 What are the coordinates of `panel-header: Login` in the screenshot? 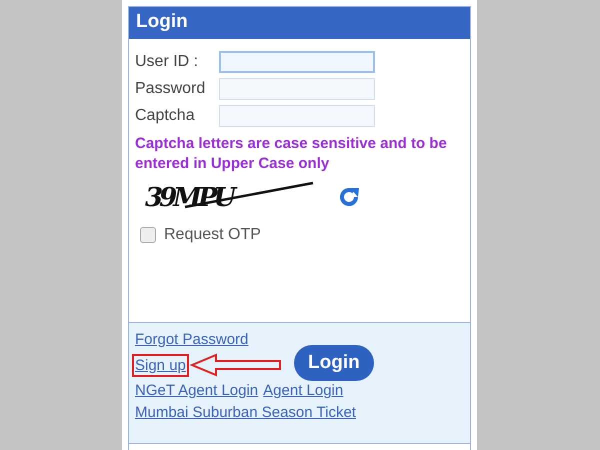 It's located at (299, 23).